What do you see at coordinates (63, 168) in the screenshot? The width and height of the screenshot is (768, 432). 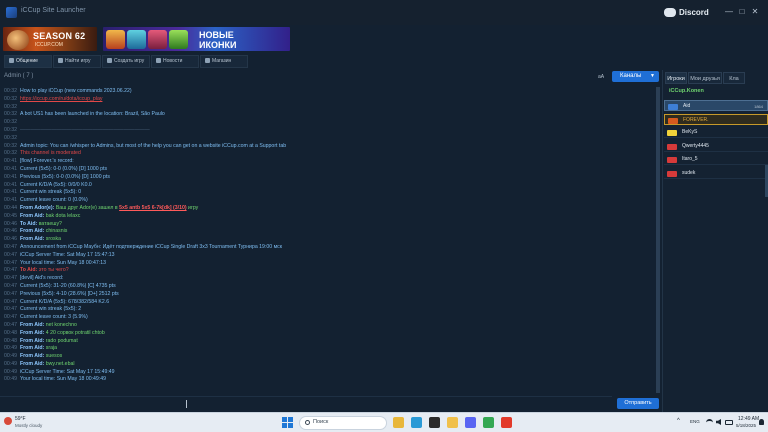 I see `message-text: Current (5x5): 0-0 (0.0%) [D] 1000 pts` at bounding box center [63, 168].